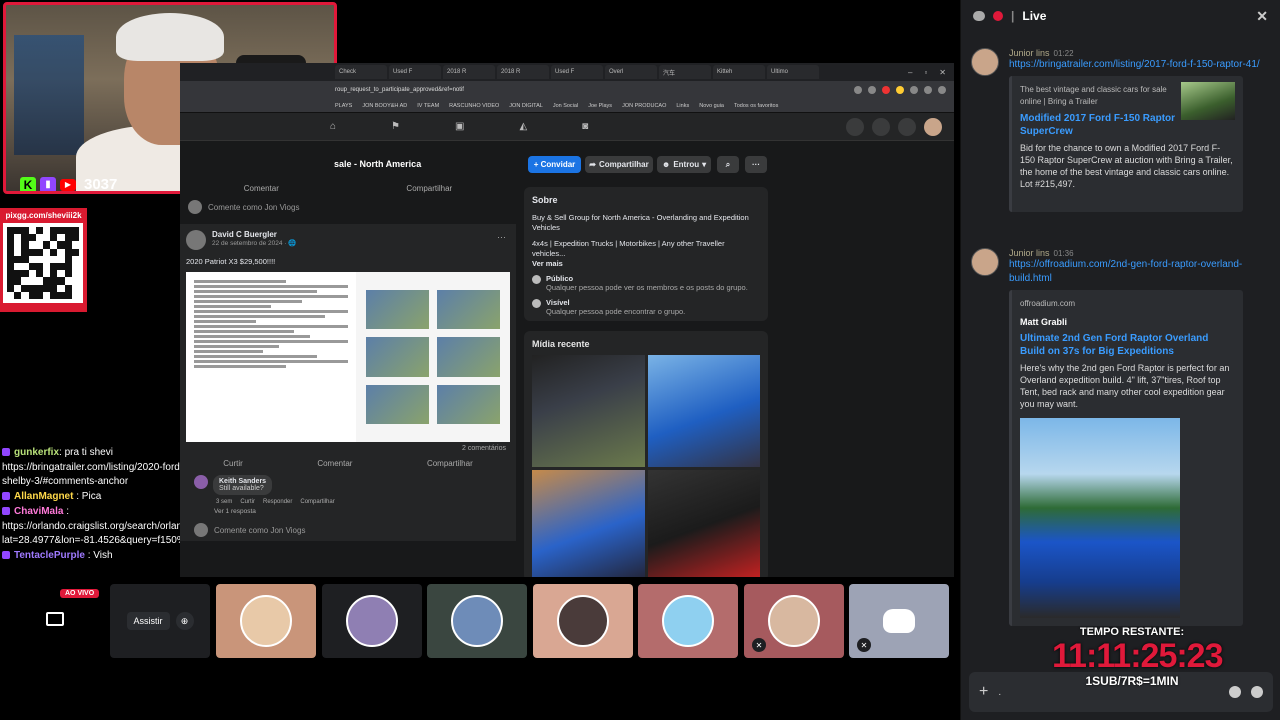 This screenshot has width=1280, height=720. Describe the element at coordinates (1034, 16) in the screenshot. I see `panel-title: Live` at that location.